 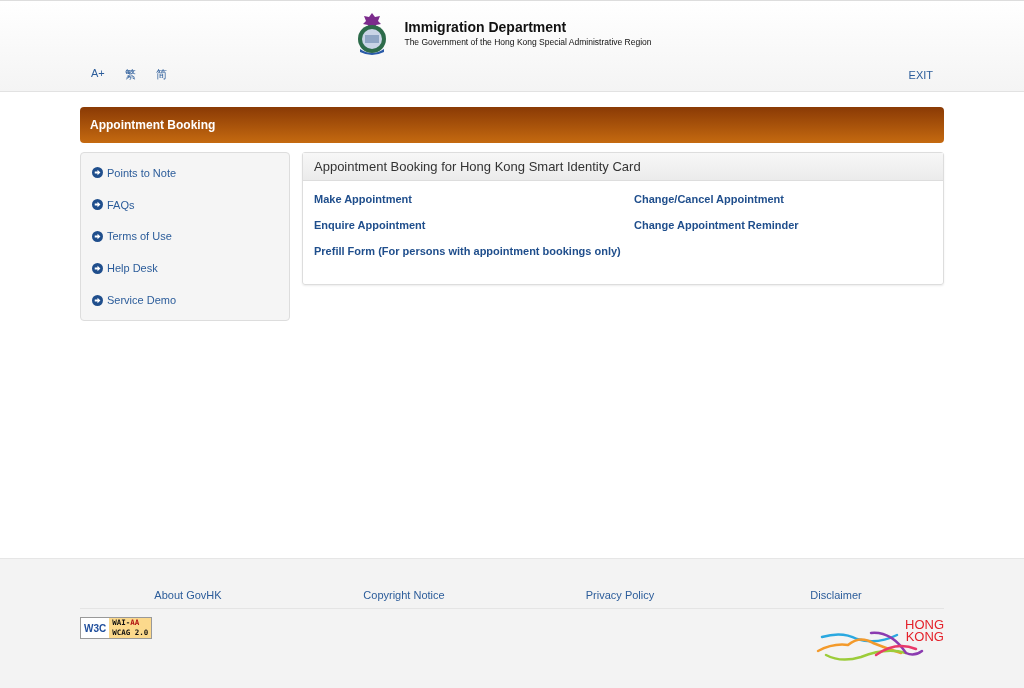 What do you see at coordinates (924, 631) in the screenshot?
I see `hong-kong-wordmark: HONG KONG` at bounding box center [924, 631].